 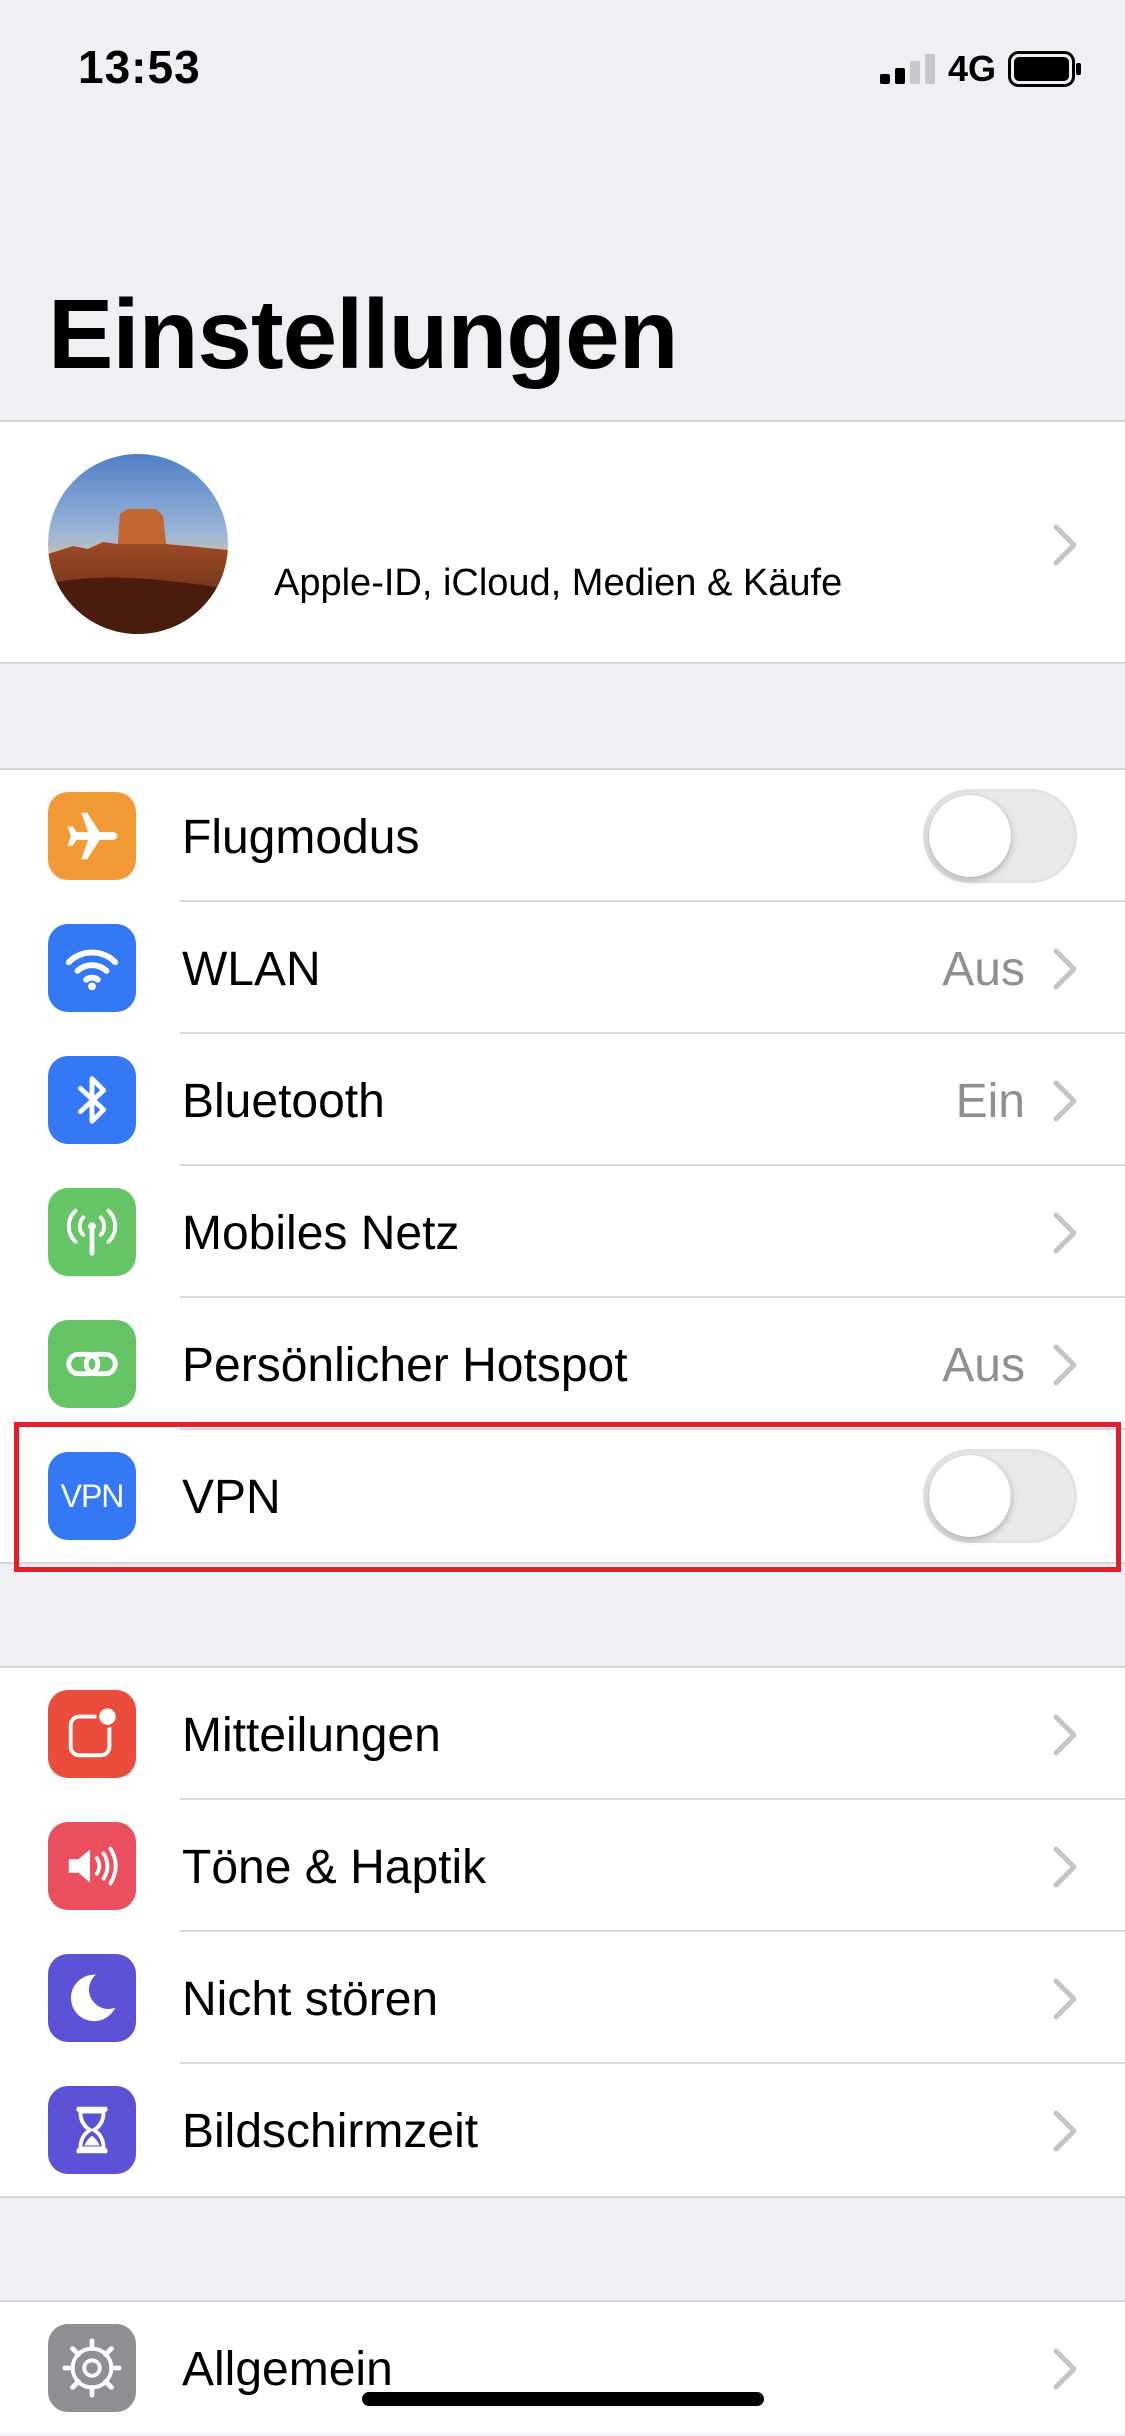 What do you see at coordinates (251, 969) in the screenshot?
I see `row-label: WLAN` at bounding box center [251, 969].